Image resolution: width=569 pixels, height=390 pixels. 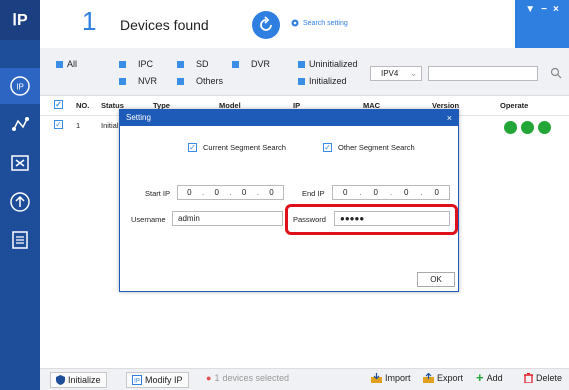 What do you see at coordinates (20, 240) in the screenshot?
I see `sidebar-item-docs` at bounding box center [20, 240].